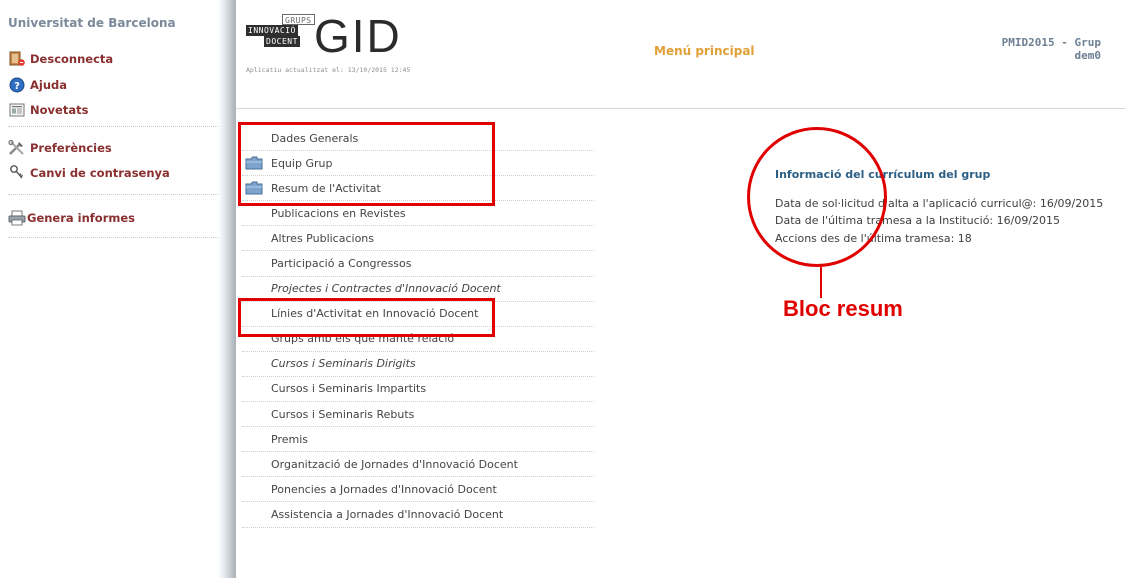  I want to click on sidebar-link-change-password: Canvi de contrasenya, so click(89, 173).